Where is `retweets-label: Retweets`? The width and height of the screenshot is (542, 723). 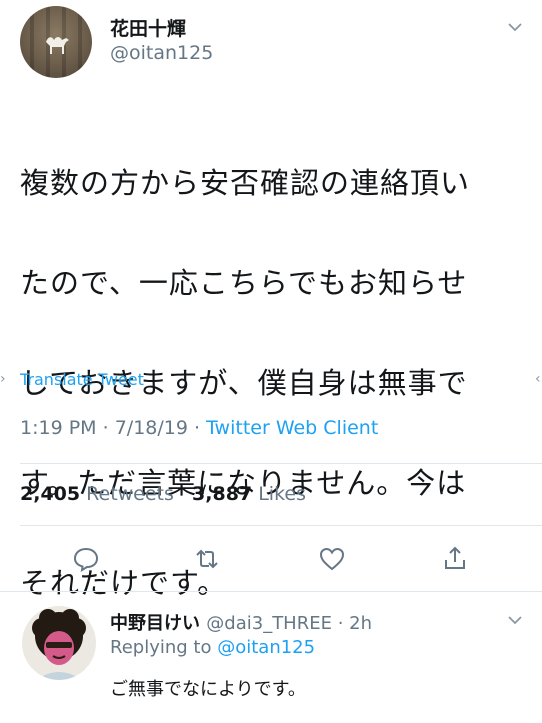
retweets-label: Retweets is located at coordinates (130, 494).